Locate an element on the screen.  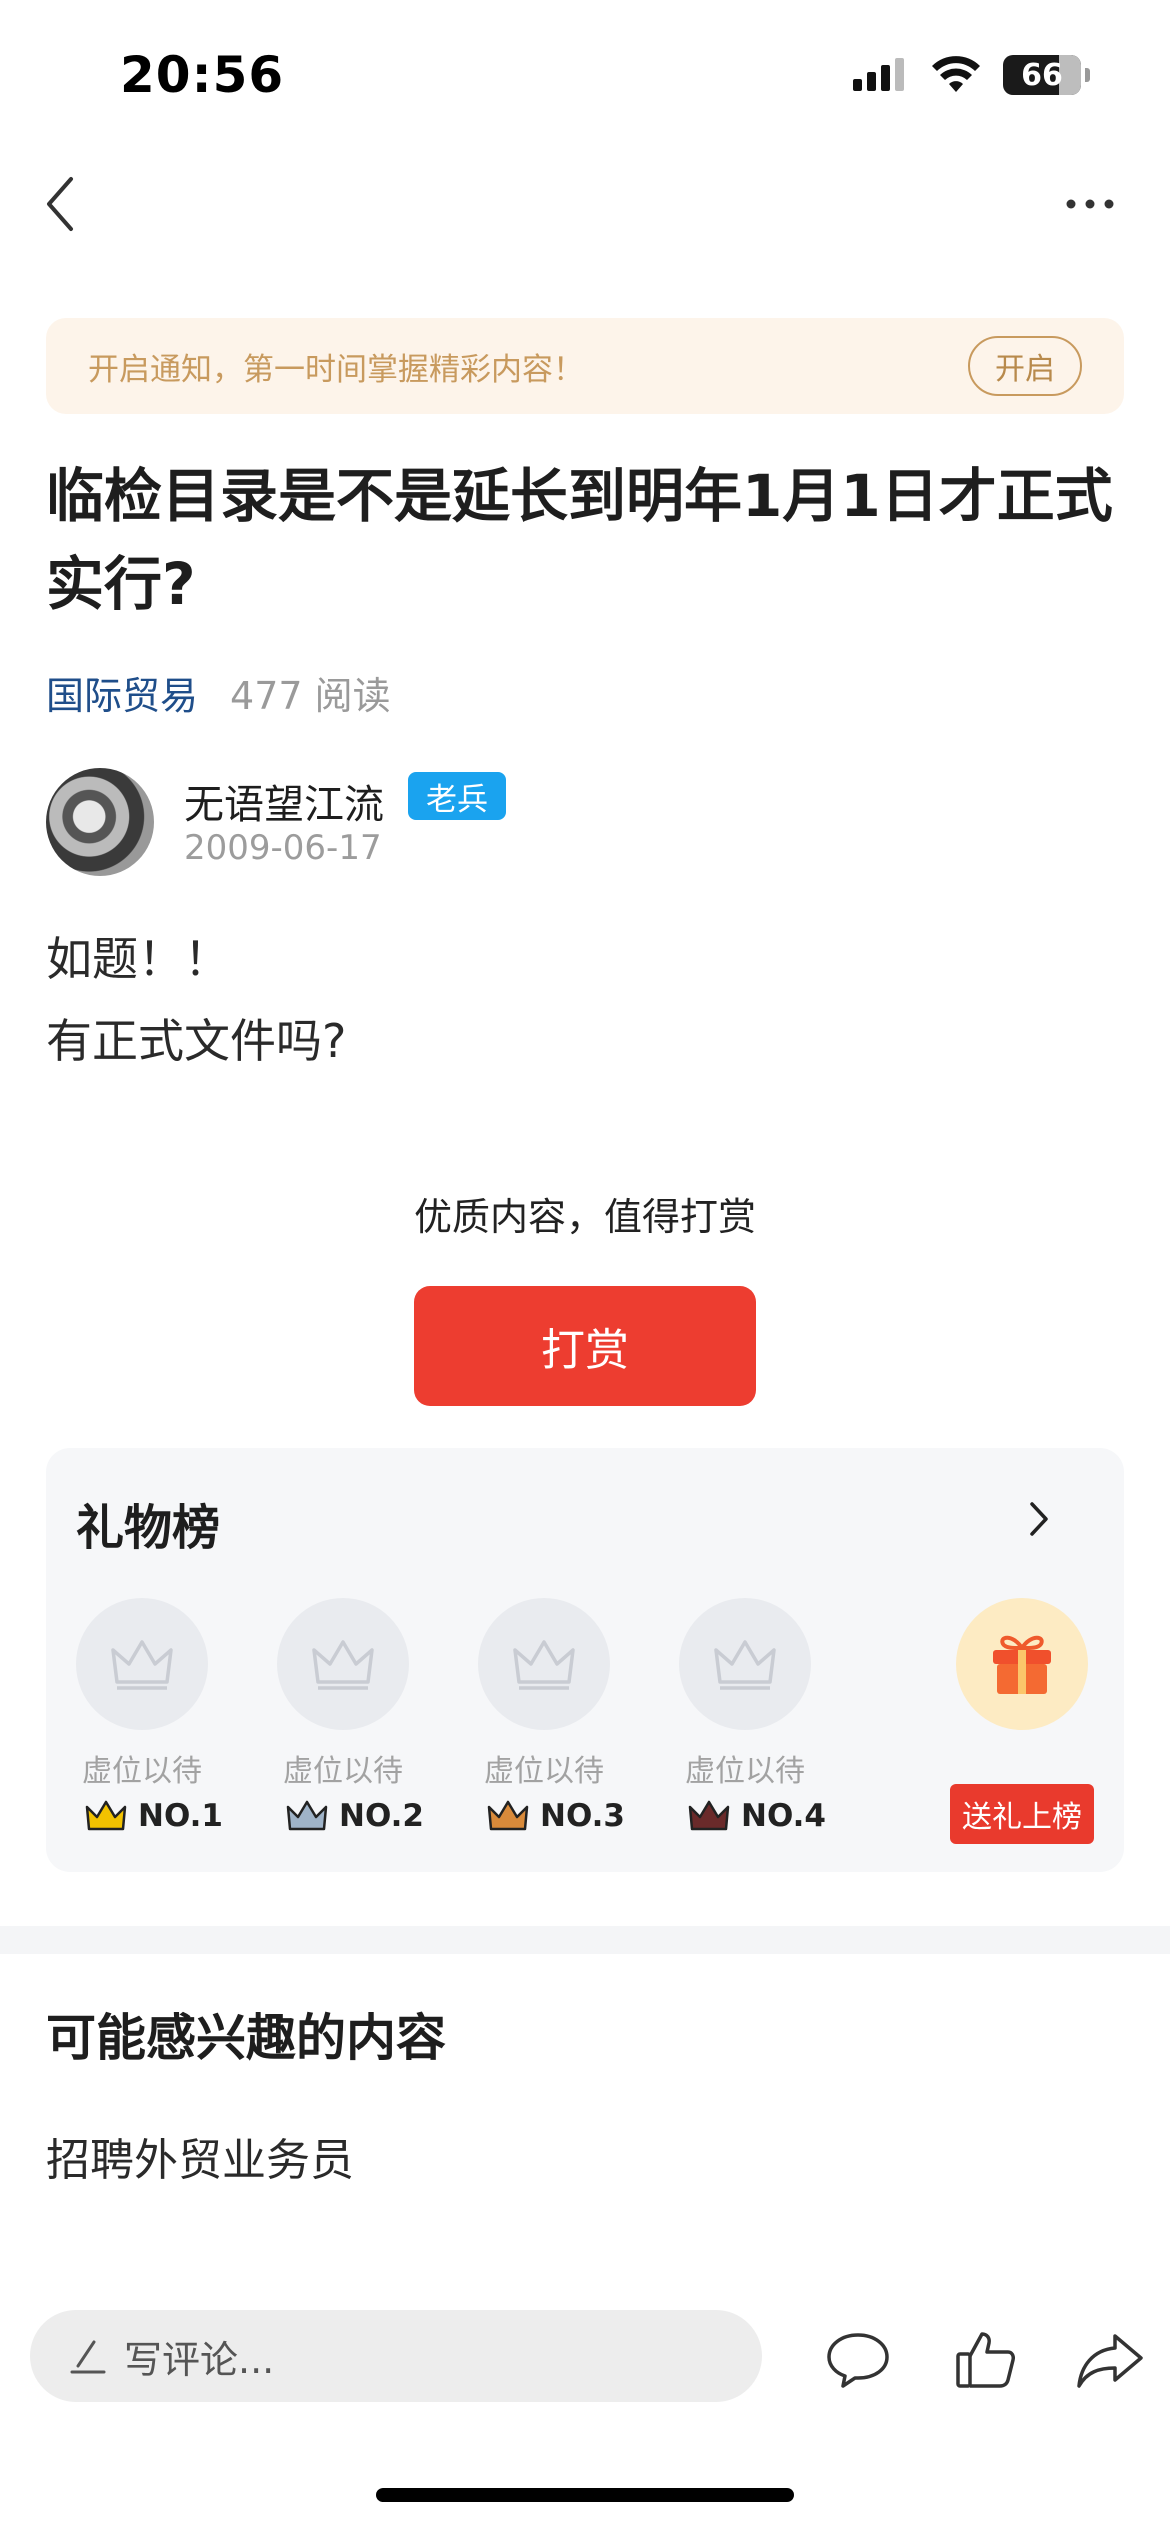
back-button is located at coordinates (60, 204).